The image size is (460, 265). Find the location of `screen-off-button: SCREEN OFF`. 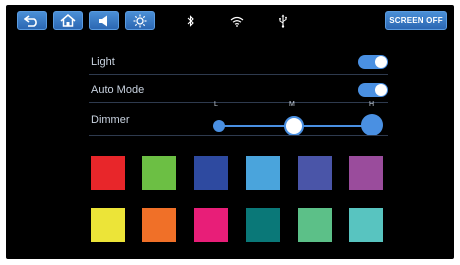

screen-off-button: SCREEN OFF is located at coordinates (416, 20).